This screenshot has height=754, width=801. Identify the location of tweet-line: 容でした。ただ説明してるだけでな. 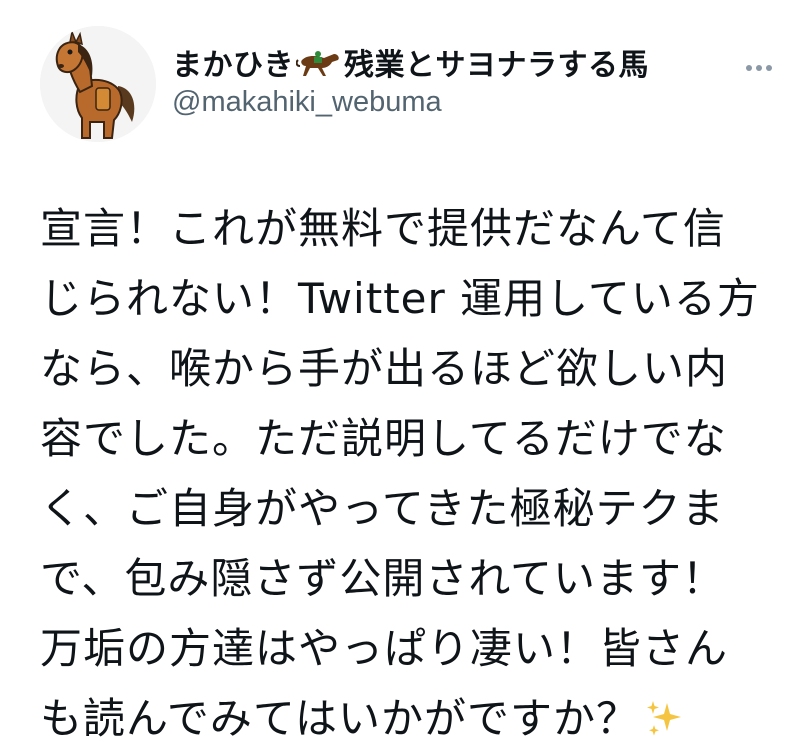
(383, 438).